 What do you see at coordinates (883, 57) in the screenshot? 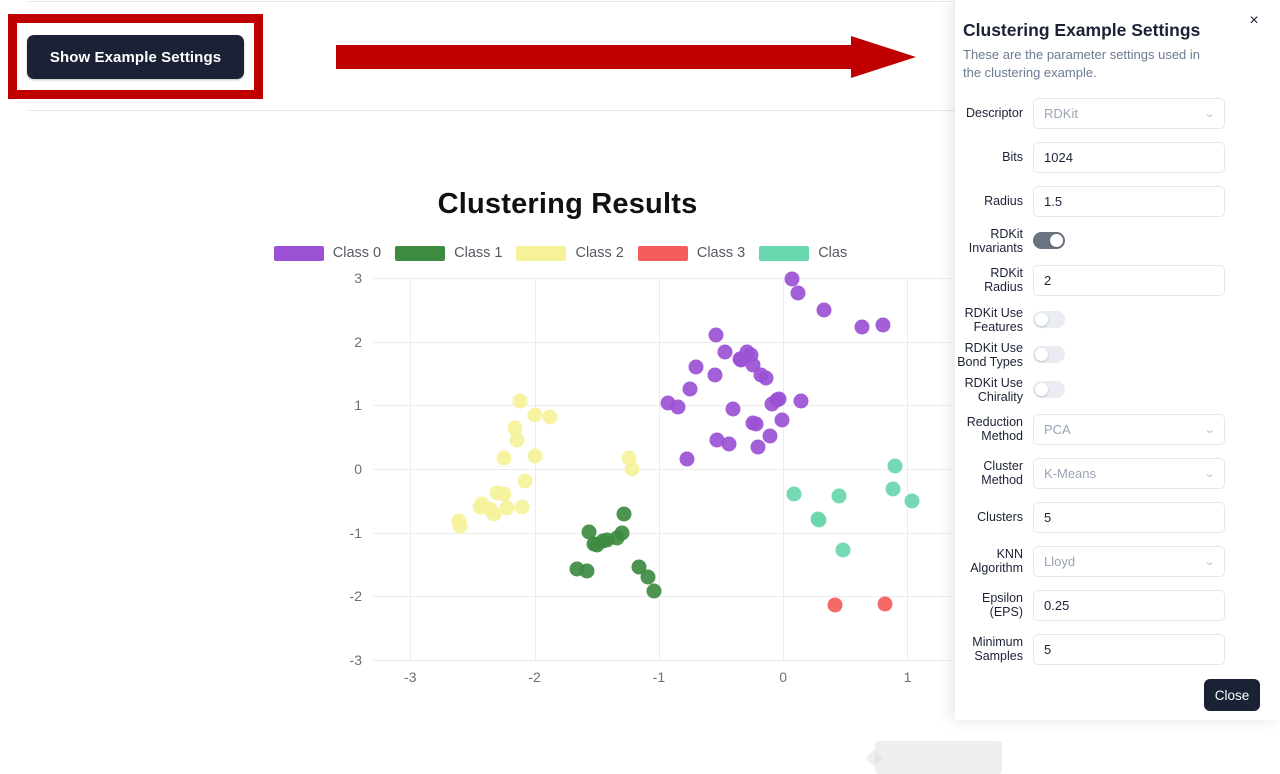
I see `annotation-arrow-head` at bounding box center [883, 57].